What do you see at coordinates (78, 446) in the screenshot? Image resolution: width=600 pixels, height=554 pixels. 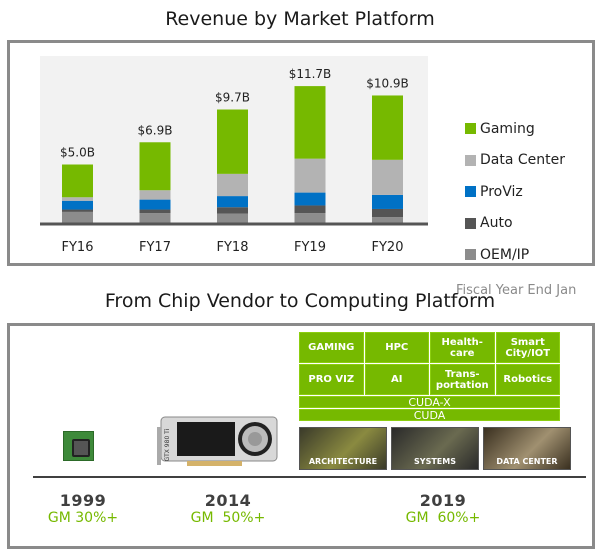 I see `chip-icon` at bounding box center [78, 446].